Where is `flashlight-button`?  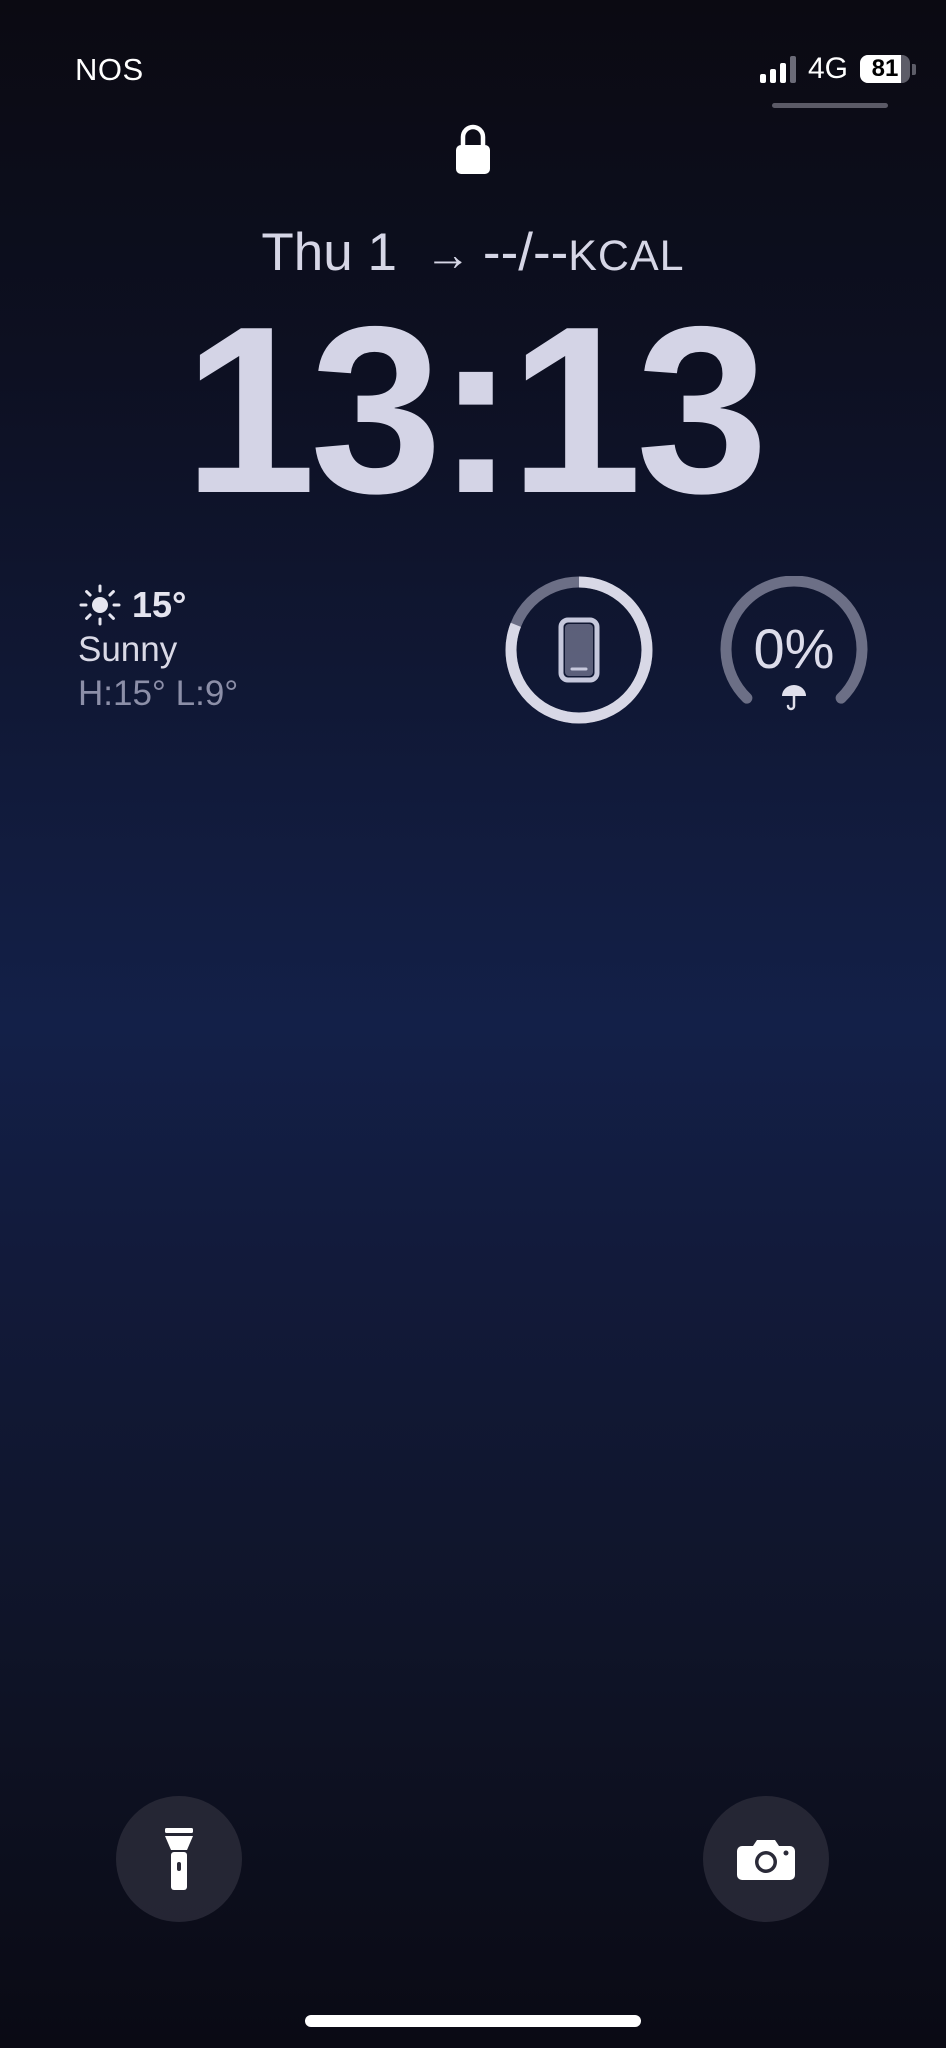
flashlight-button is located at coordinates (179, 1859).